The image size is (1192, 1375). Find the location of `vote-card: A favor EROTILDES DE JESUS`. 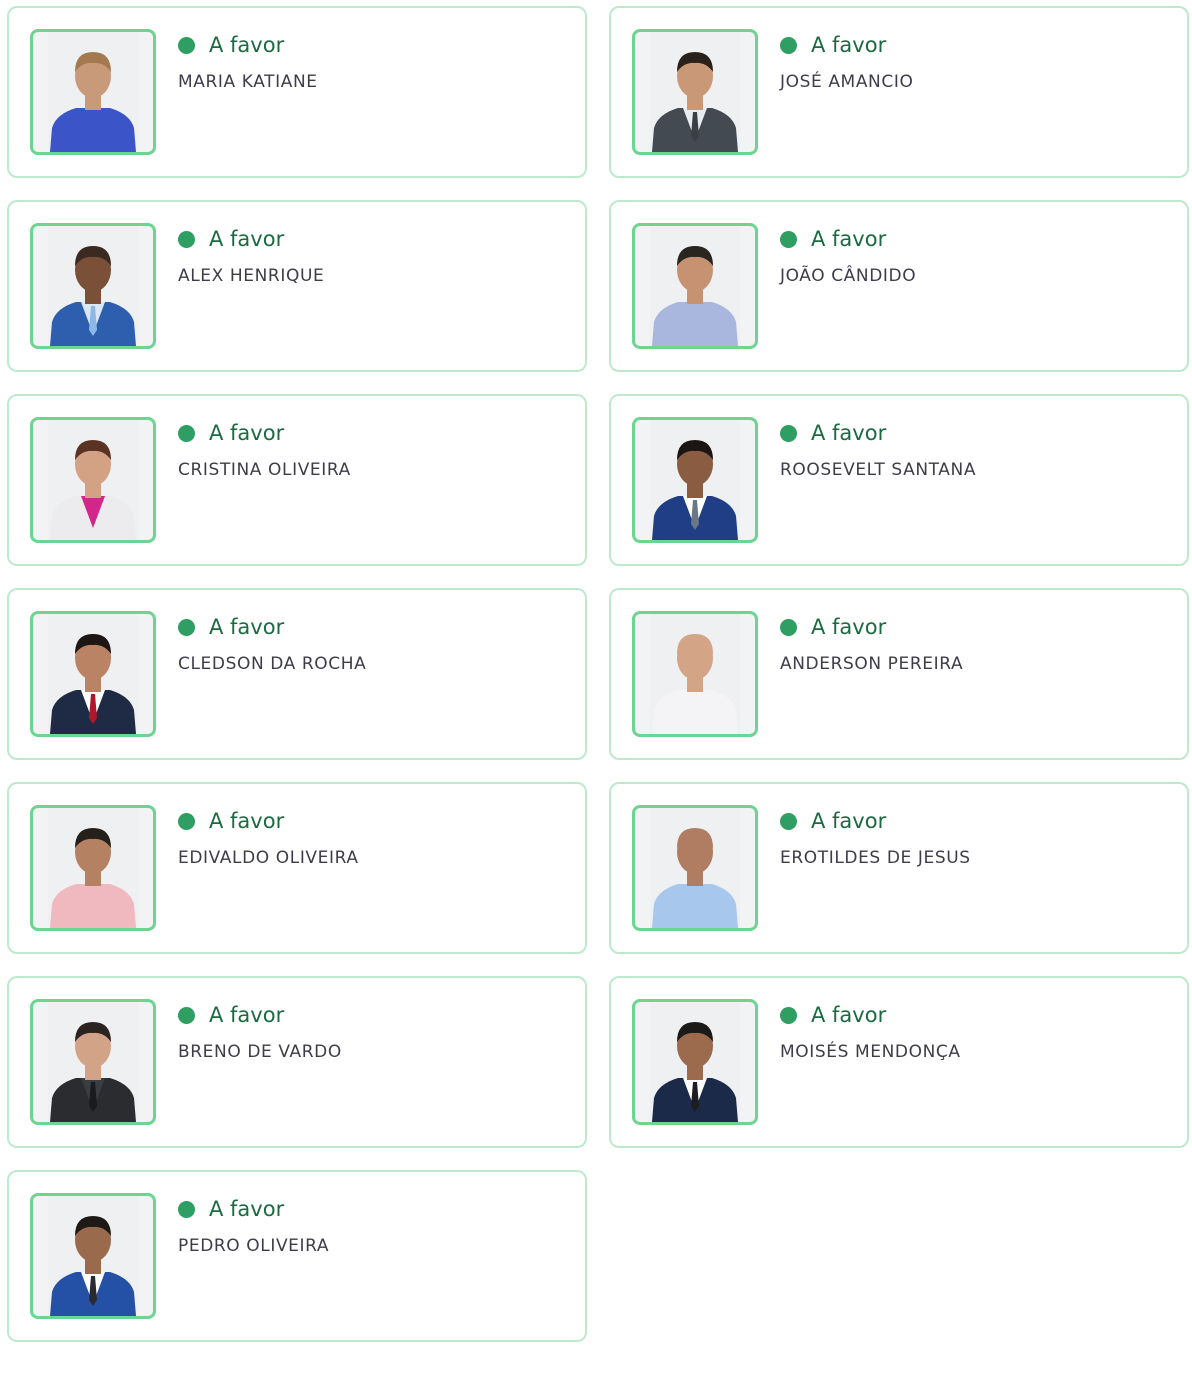

vote-card: A favor EROTILDES DE JESUS is located at coordinates (899, 868).